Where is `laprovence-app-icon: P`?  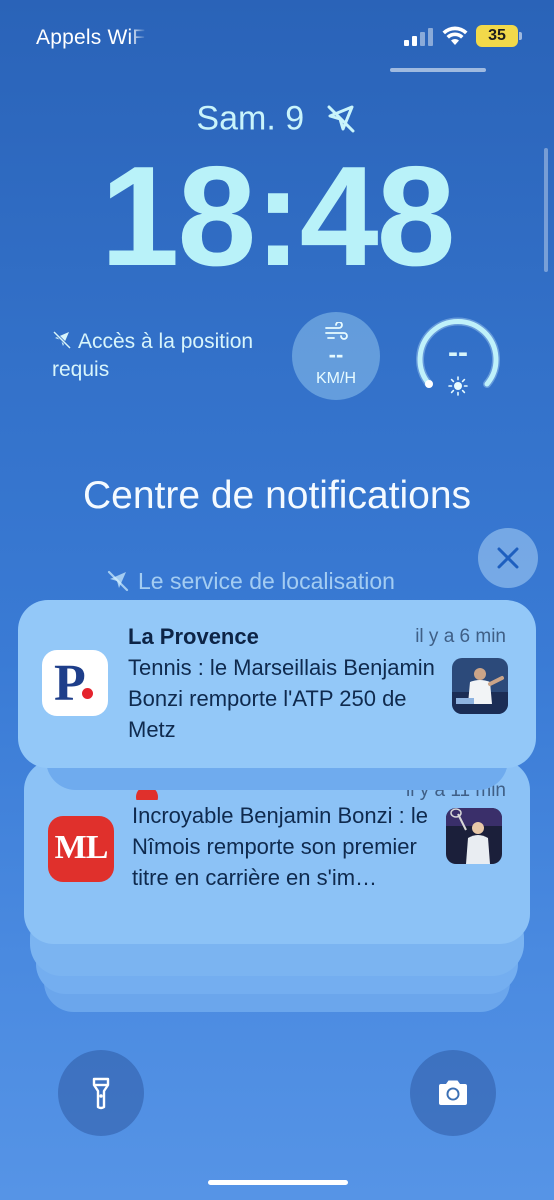
laprovence-app-icon: P is located at coordinates (75, 683).